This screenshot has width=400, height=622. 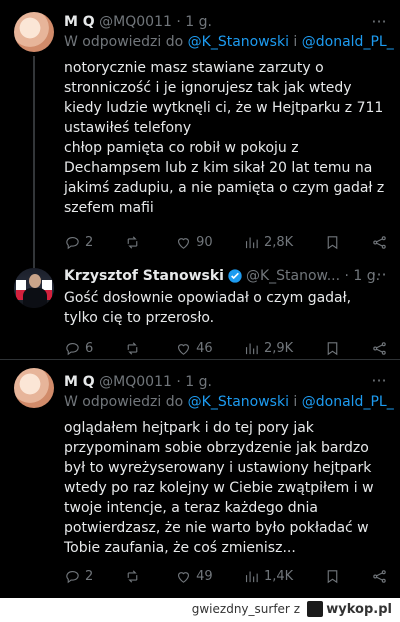 I want to click on verified-icon, so click(x=235, y=276).